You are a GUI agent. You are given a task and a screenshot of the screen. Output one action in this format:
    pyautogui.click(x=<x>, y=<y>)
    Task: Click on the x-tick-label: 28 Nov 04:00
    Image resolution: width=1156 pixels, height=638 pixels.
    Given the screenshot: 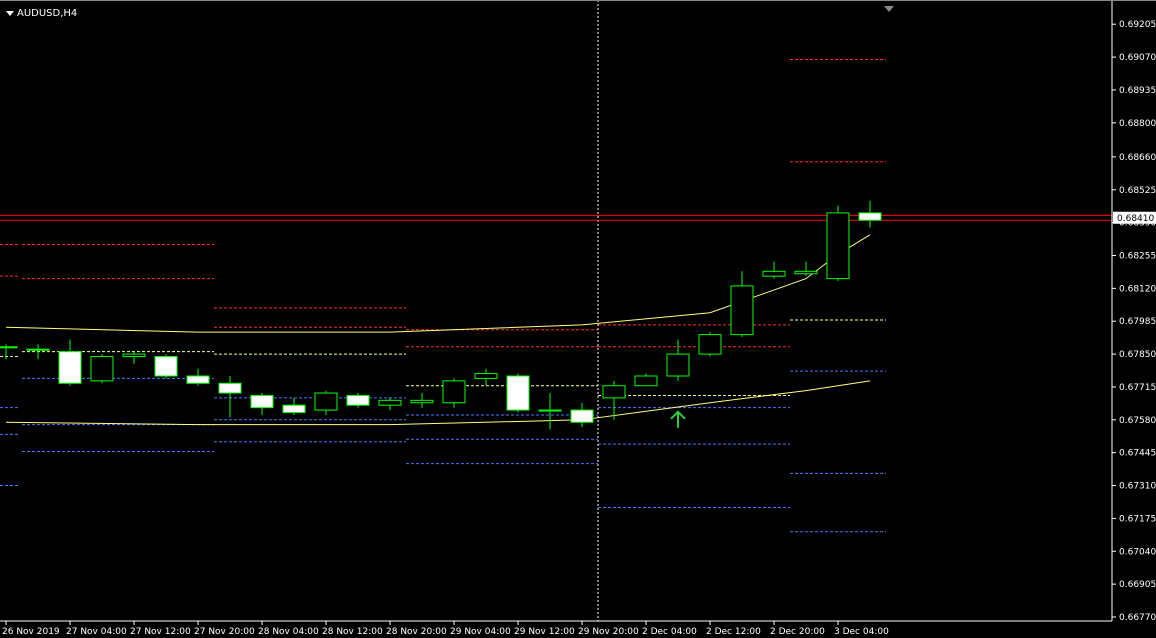 What is the action you would take?
    pyautogui.click(x=288, y=632)
    